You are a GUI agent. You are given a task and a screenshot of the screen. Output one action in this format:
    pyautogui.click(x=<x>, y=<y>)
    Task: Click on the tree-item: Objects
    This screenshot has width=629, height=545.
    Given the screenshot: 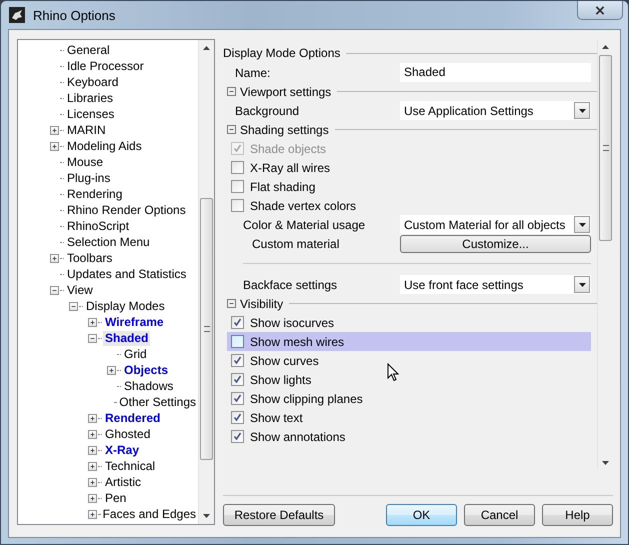 What is the action you would take?
    pyautogui.click(x=146, y=370)
    